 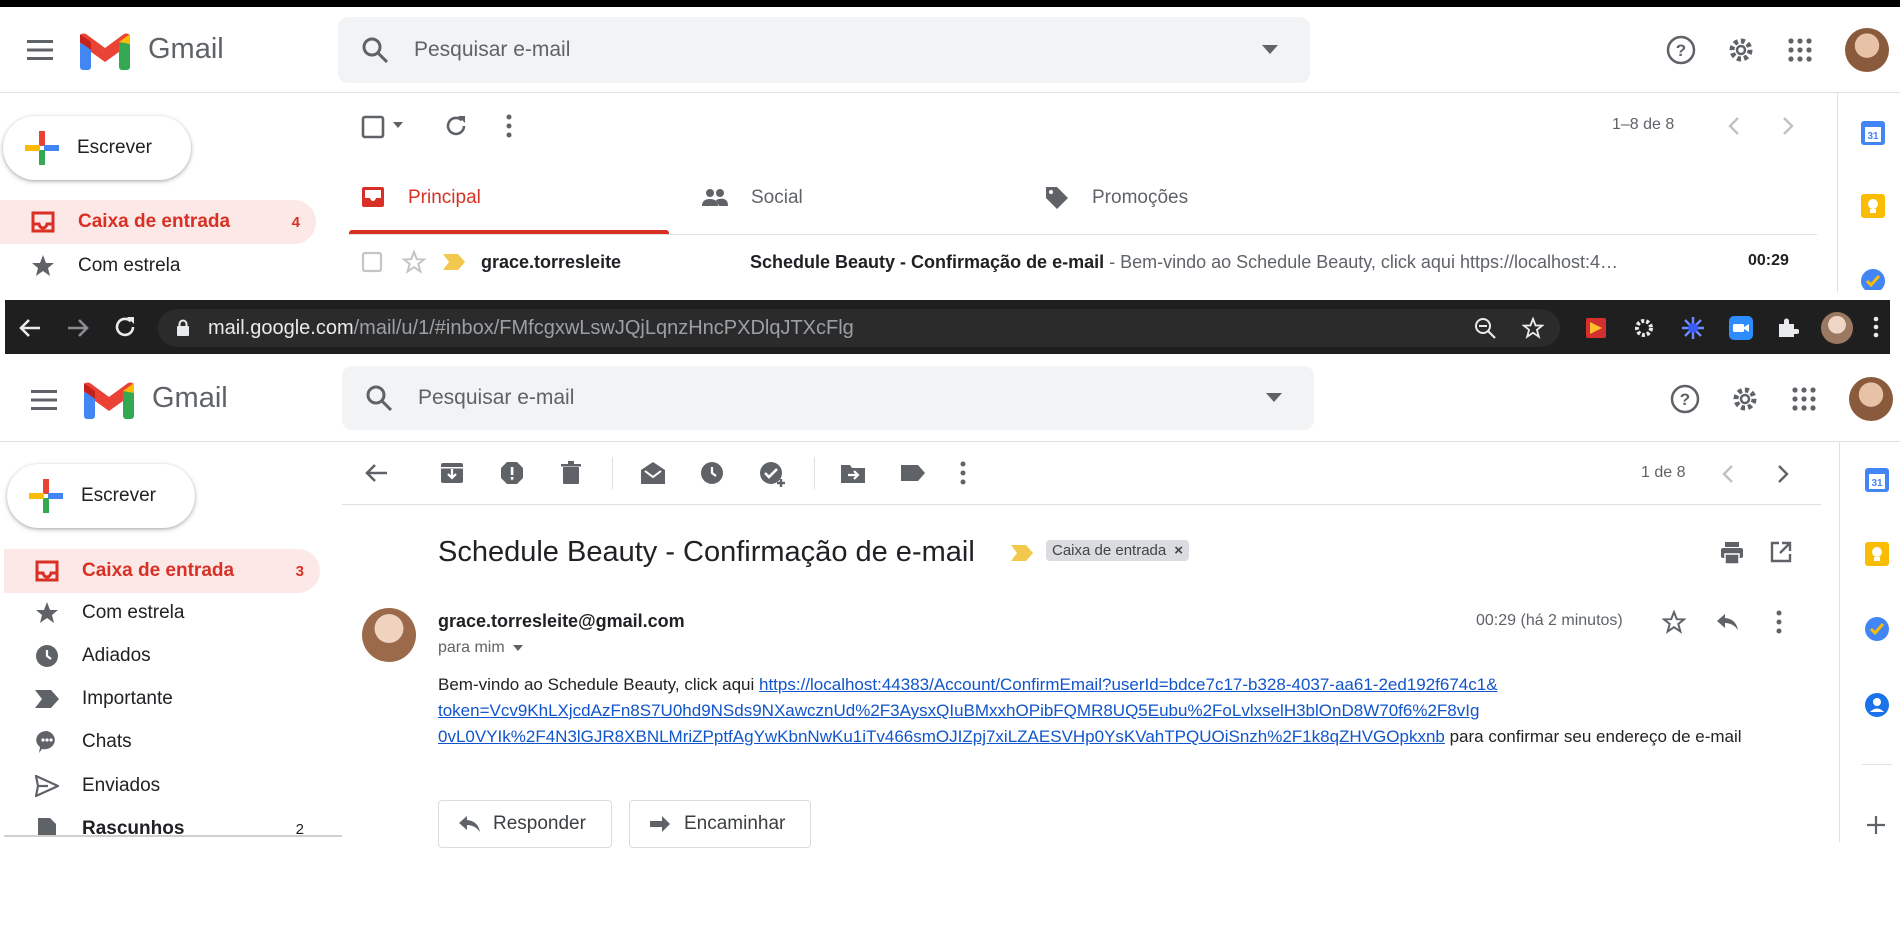 I want to click on move-to-folder-icon, so click(x=853, y=473).